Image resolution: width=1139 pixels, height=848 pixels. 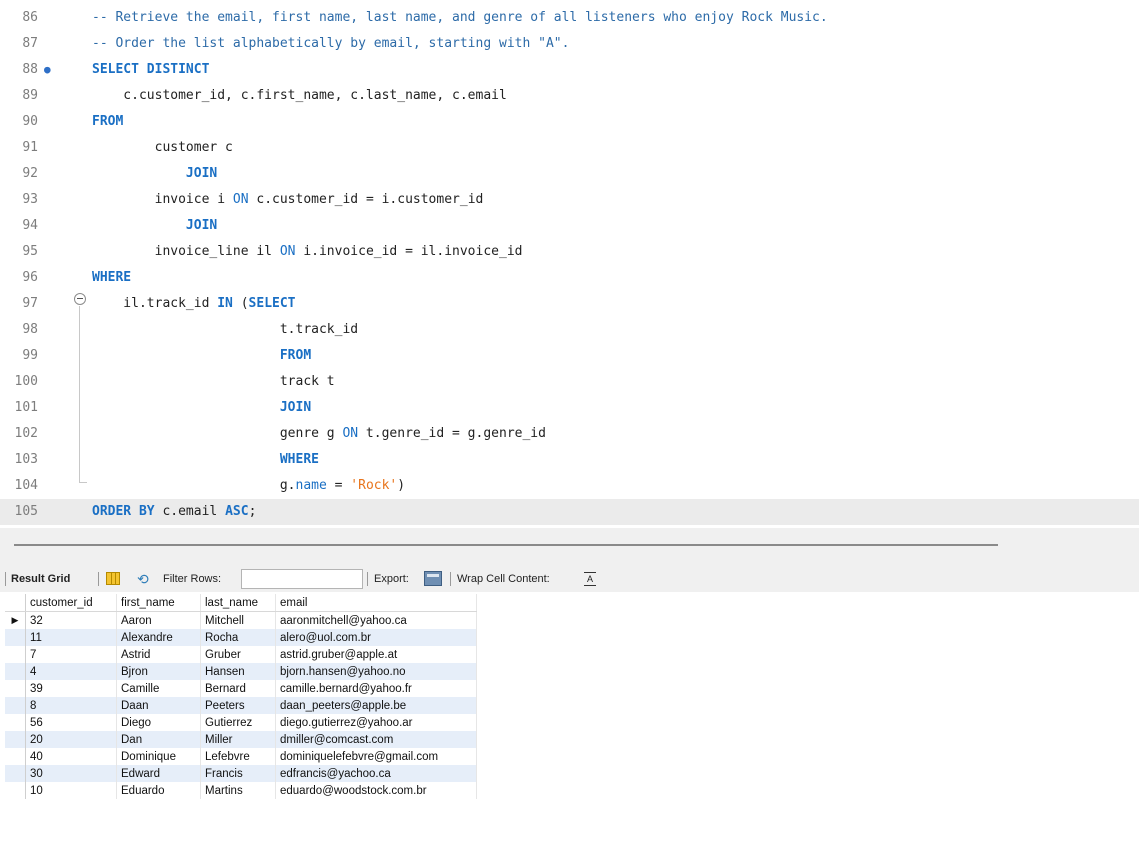 I want to click on cell-last-name: Miller, so click(x=238, y=739).